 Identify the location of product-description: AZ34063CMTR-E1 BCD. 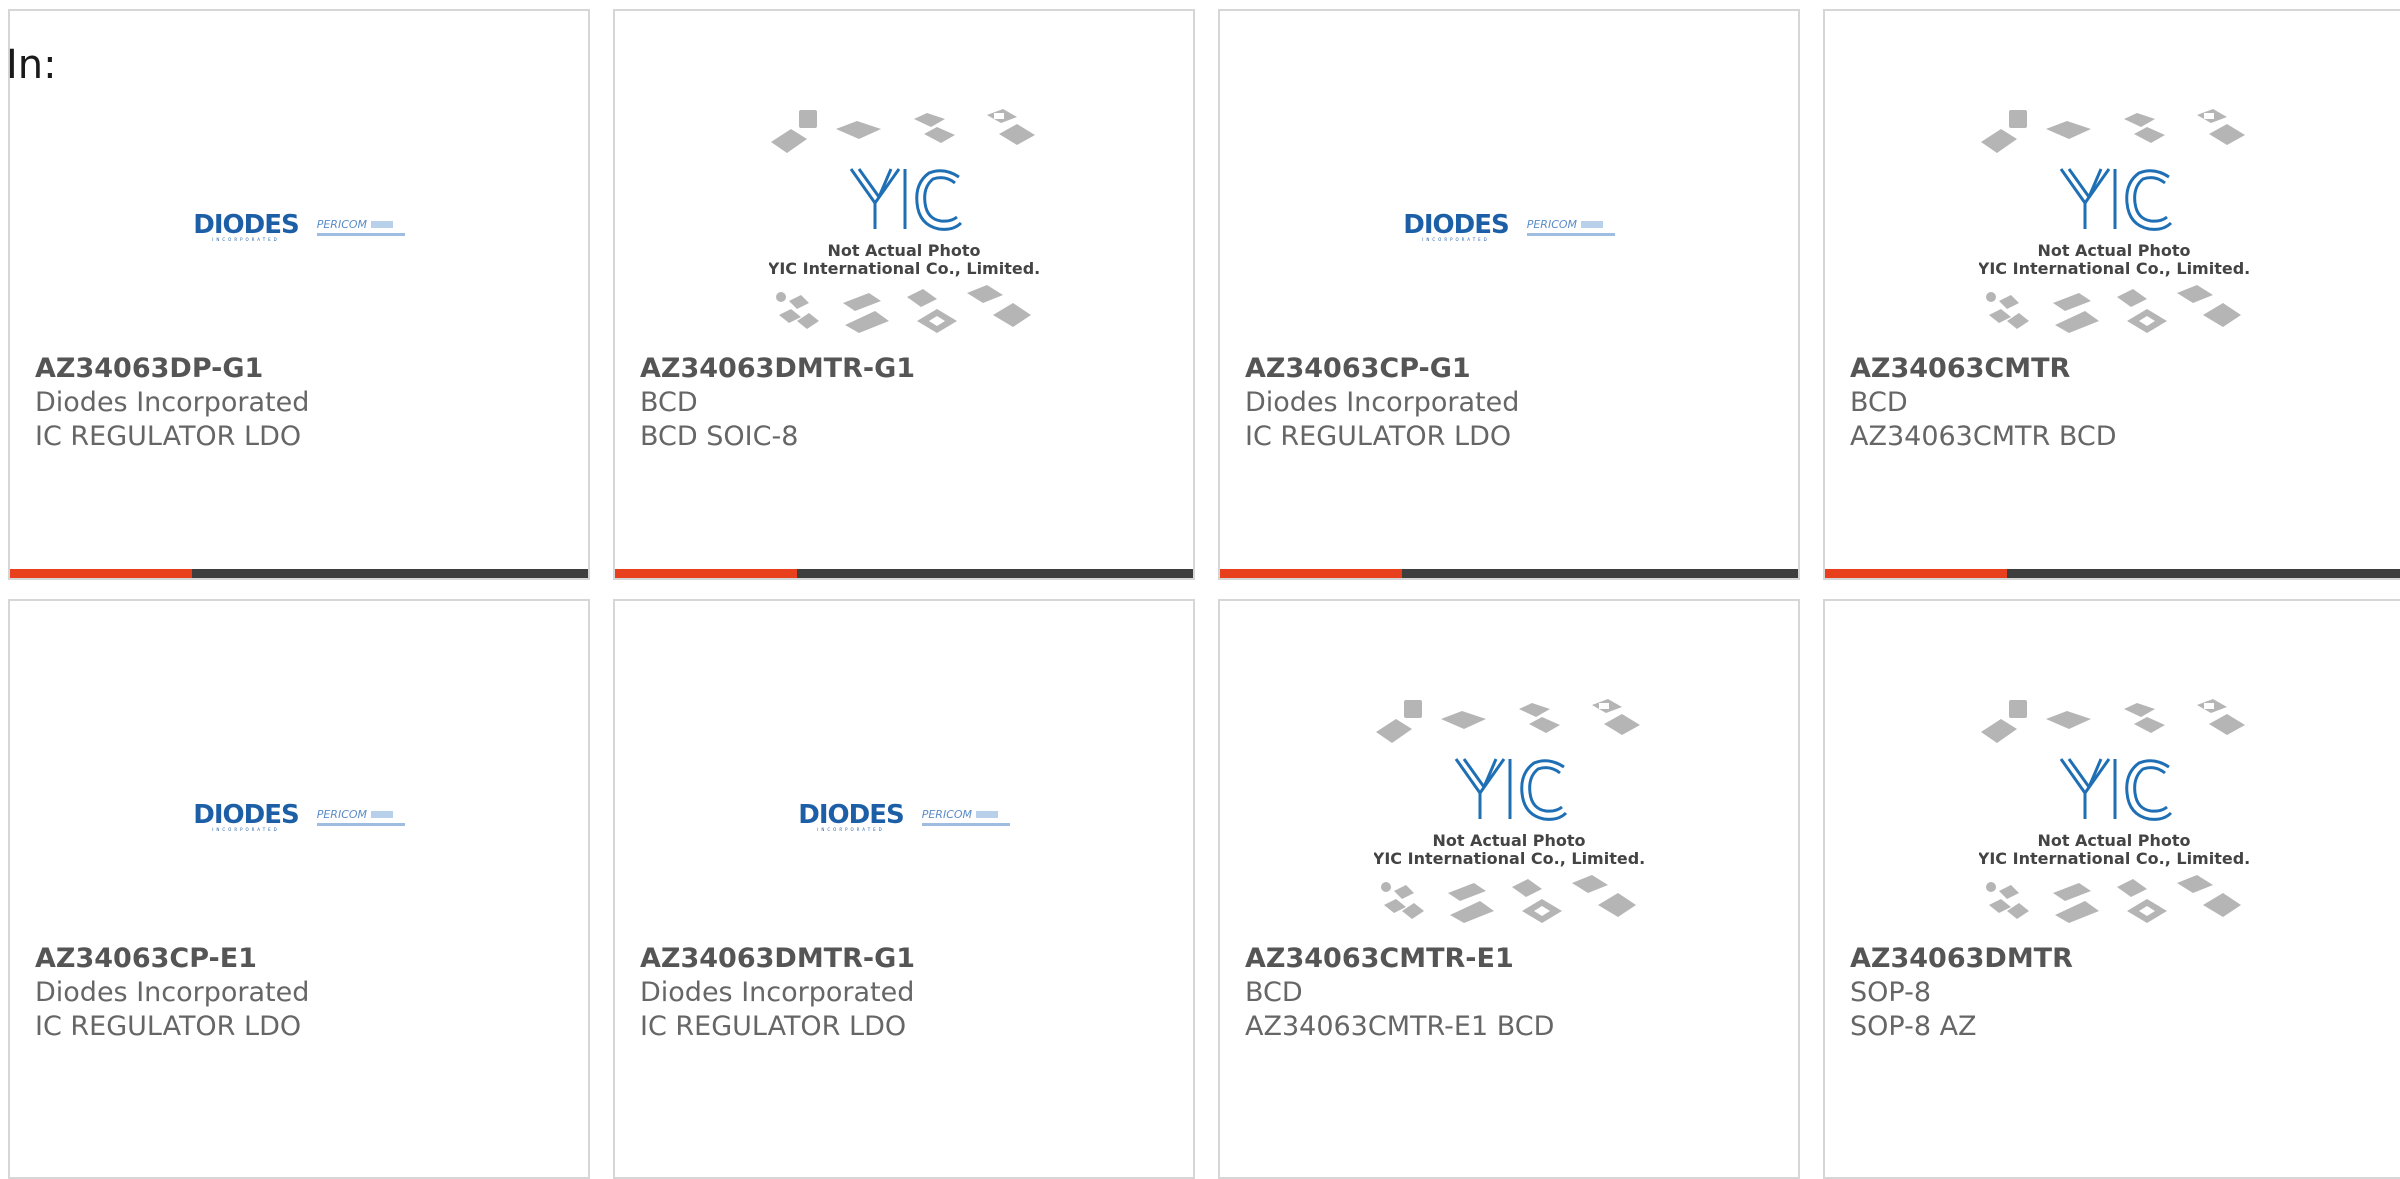
(1400, 1026).